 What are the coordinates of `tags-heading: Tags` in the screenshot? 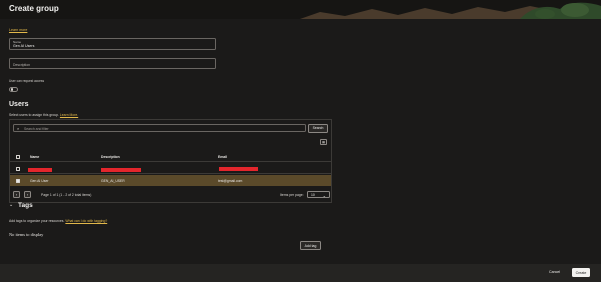 It's located at (25, 205).